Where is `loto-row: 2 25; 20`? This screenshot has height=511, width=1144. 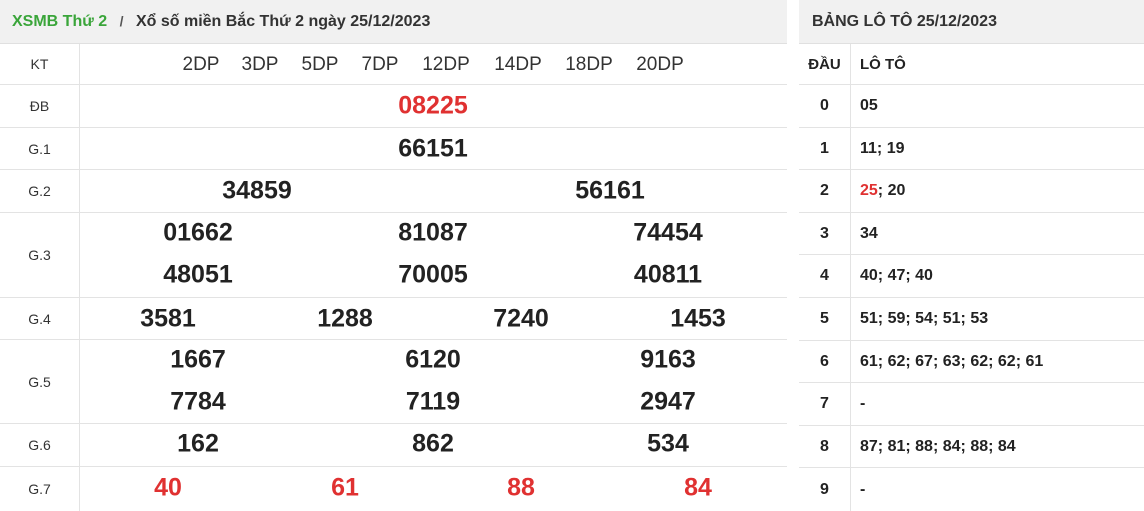
loto-row: 2 25; 20 is located at coordinates (971, 191).